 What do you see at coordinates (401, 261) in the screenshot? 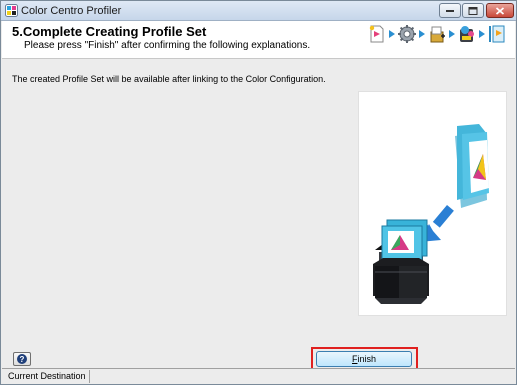
I see `profile-set-box-icon` at bounding box center [401, 261].